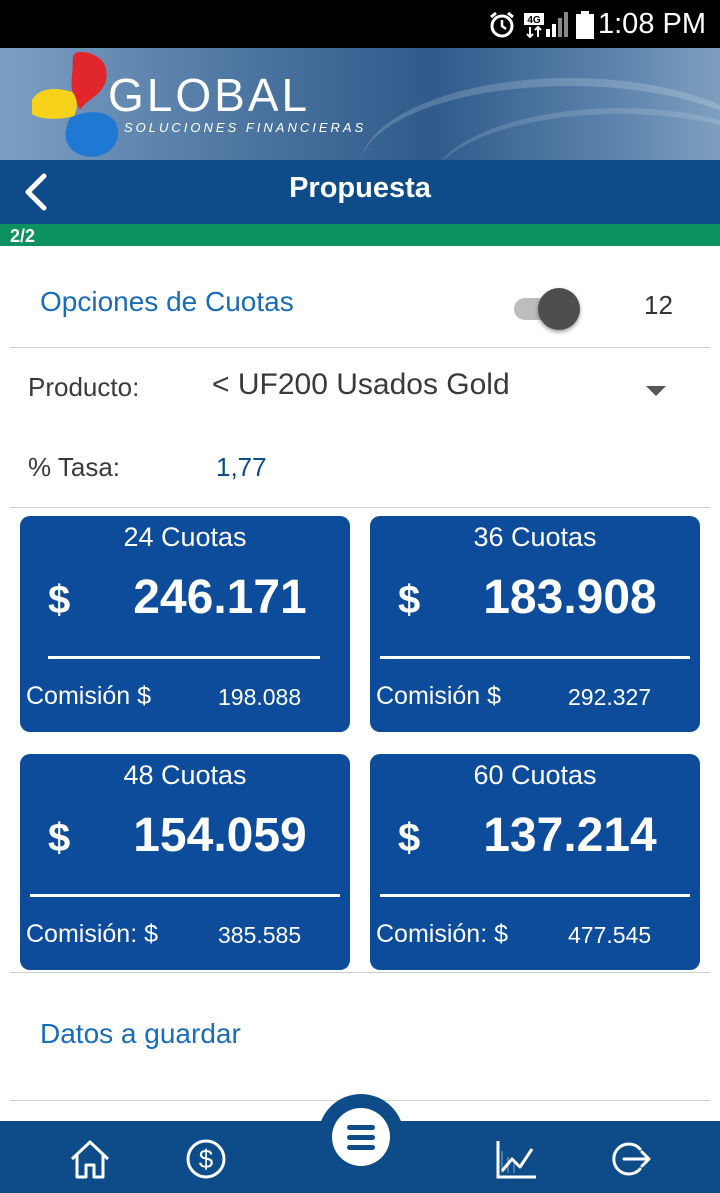  Describe the element at coordinates (546, 25) in the screenshot. I see `signal-icon: 4G` at that location.